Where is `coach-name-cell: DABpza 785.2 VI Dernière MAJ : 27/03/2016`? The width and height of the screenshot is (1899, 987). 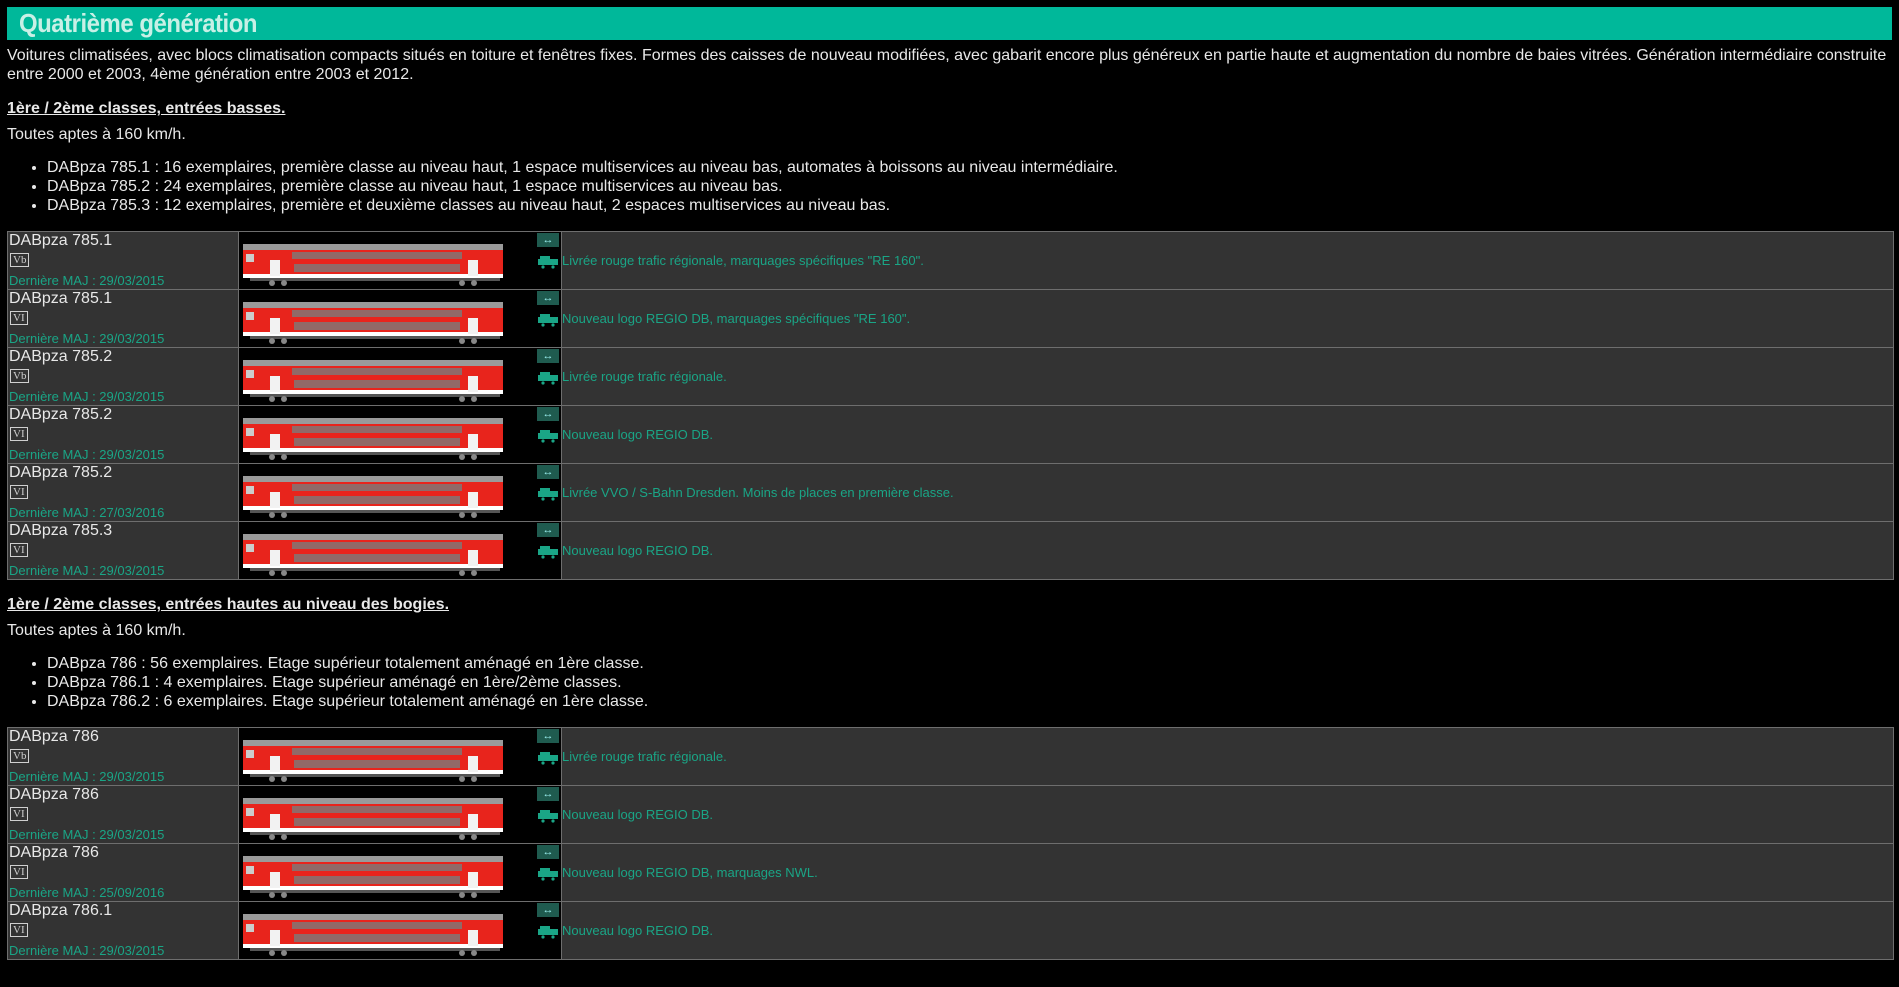
coach-name-cell: DABpza 785.2 VI Dernière MAJ : 27/03/2016 is located at coordinates (123, 492).